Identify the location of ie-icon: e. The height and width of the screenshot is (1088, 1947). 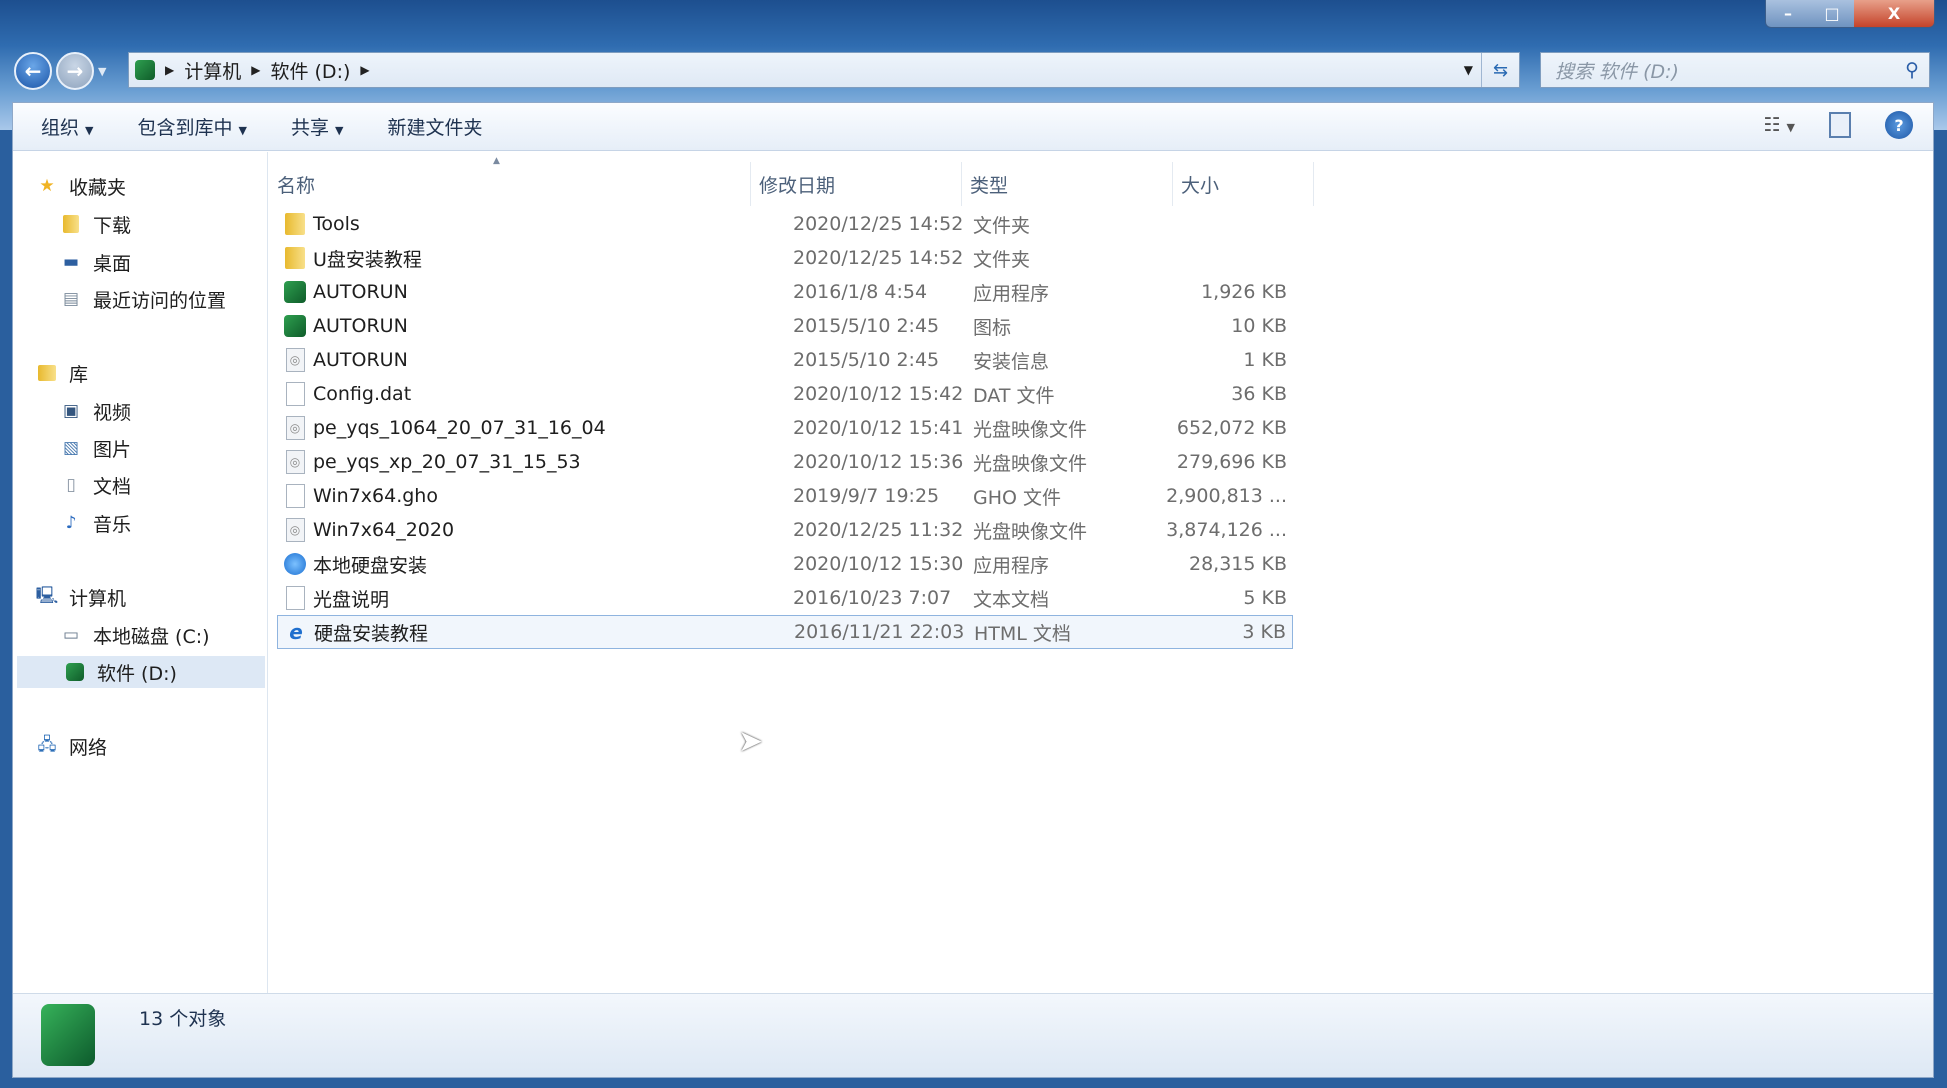
(296, 632).